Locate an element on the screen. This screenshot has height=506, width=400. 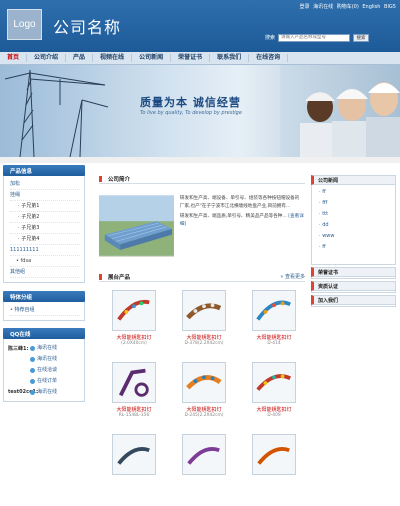
subcategory-item: • fdsa is located at coordinates (45, 261).